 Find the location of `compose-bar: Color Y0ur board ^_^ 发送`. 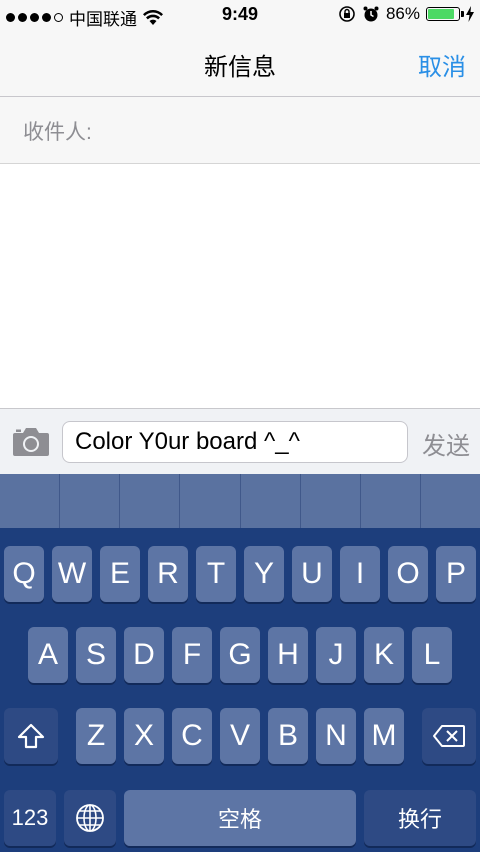

compose-bar: Color Y0ur board ^_^ 发送 is located at coordinates (240, 441).